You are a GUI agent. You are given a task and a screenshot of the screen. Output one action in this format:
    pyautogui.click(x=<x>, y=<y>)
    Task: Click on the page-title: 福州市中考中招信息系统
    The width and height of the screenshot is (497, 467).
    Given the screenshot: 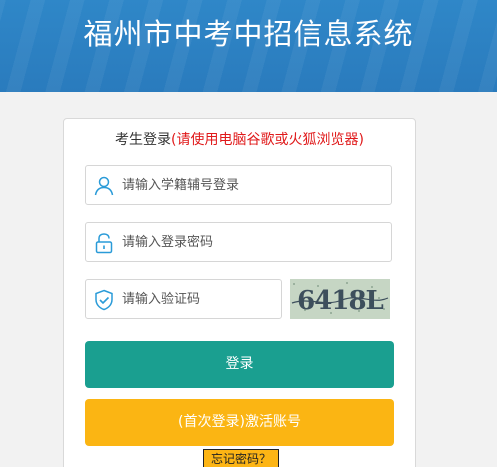 What is the action you would take?
    pyautogui.click(x=248, y=34)
    